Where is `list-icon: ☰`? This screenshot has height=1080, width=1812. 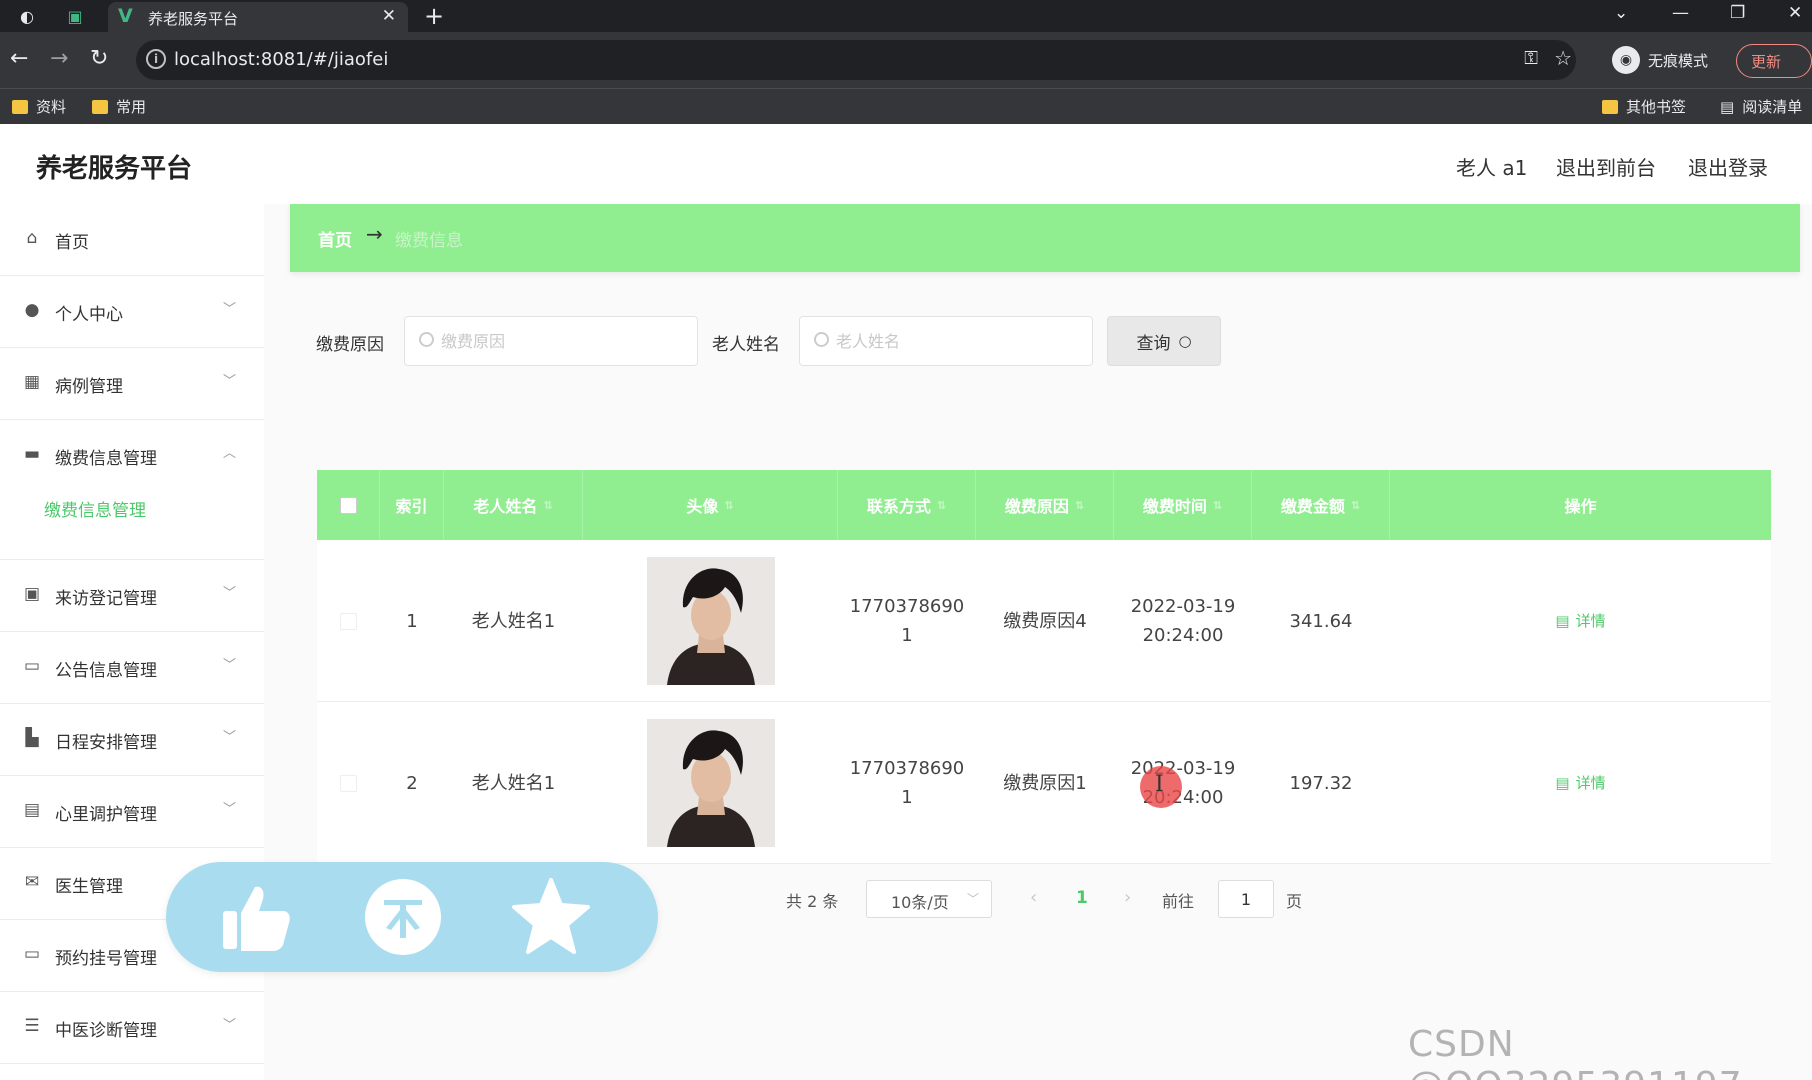 list-icon: ☰ is located at coordinates (32, 1026).